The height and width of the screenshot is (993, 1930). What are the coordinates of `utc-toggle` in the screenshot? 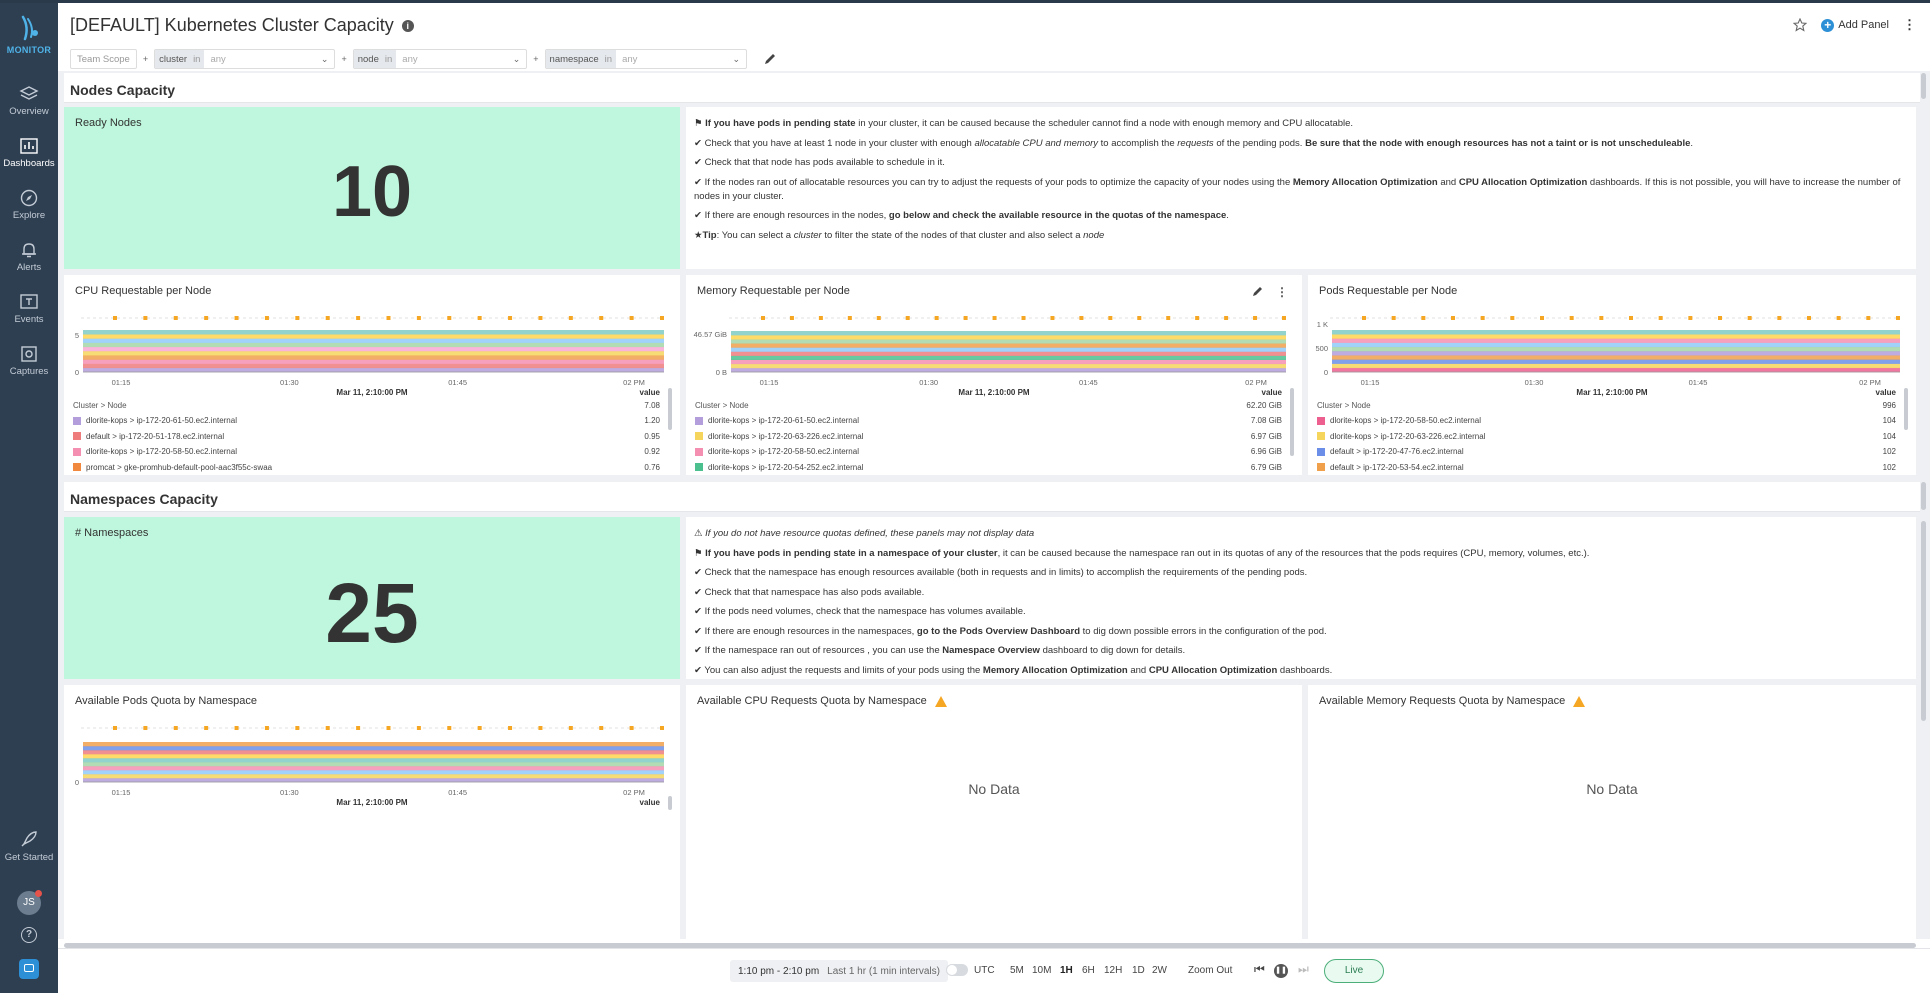 It's located at (957, 970).